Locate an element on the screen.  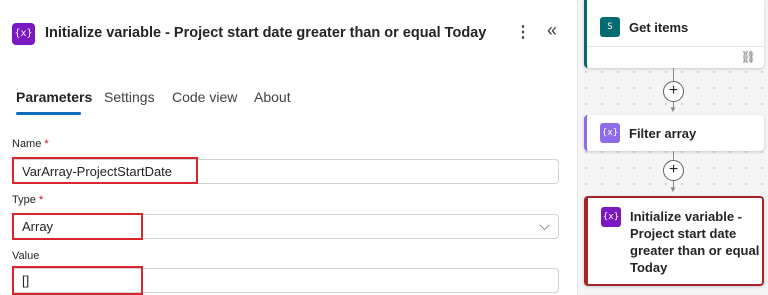
type-dropdown: Array ⌵ is located at coordinates (285, 226).